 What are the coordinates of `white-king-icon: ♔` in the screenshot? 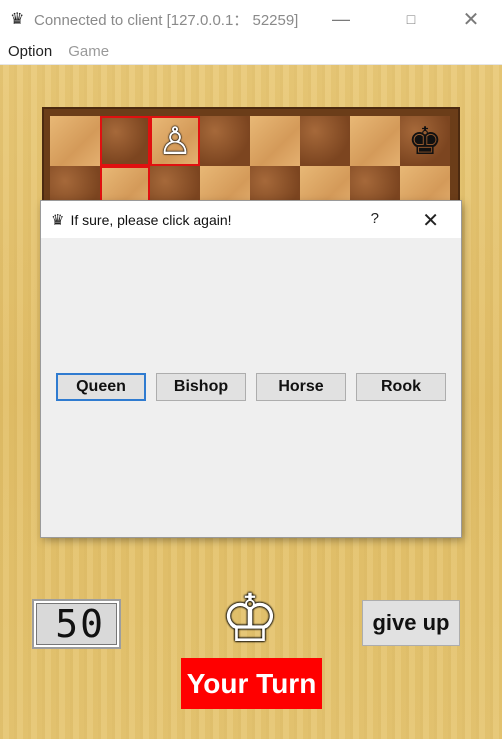 It's located at (250, 618).